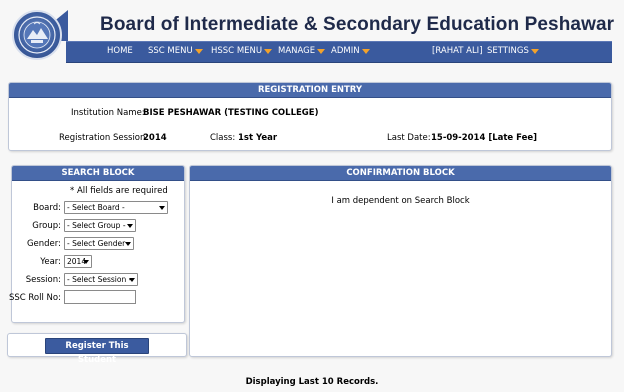 This screenshot has width=624, height=392. I want to click on nav-user-label: [RAHAT ALI], so click(457, 51).